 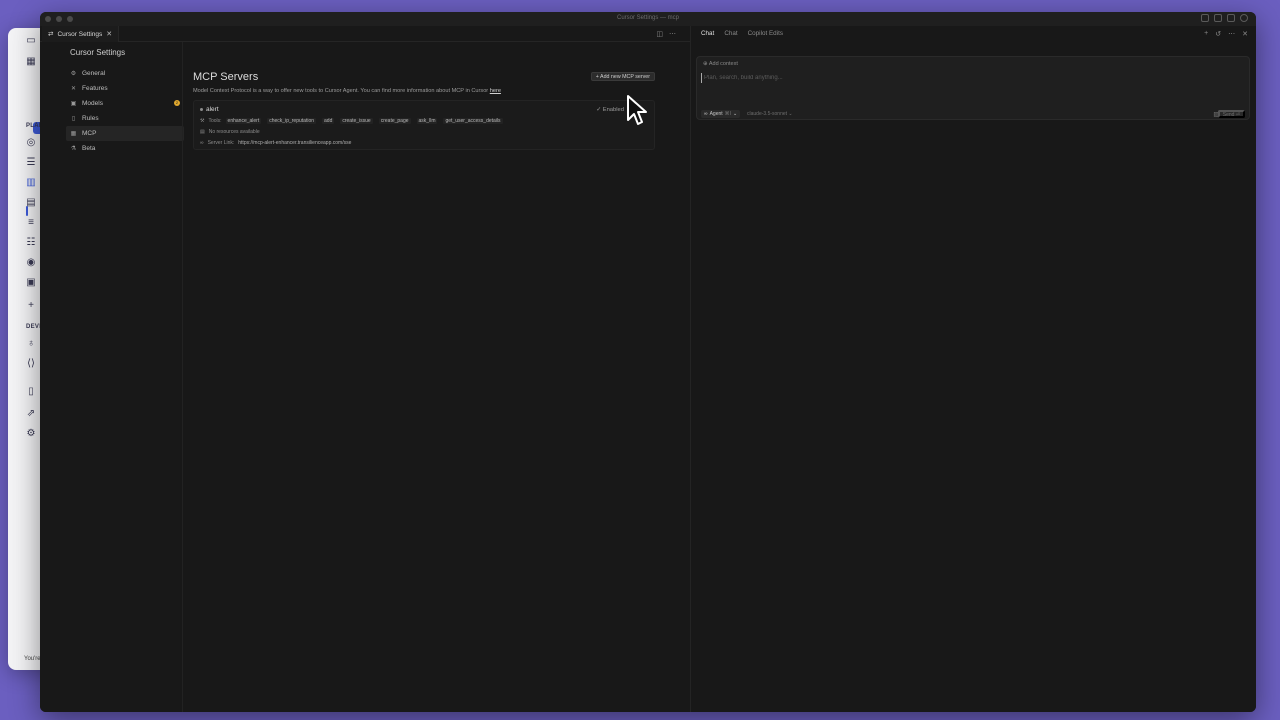 What do you see at coordinates (125, 133) in the screenshot?
I see `nav-item-mcp: ▦ MCP` at bounding box center [125, 133].